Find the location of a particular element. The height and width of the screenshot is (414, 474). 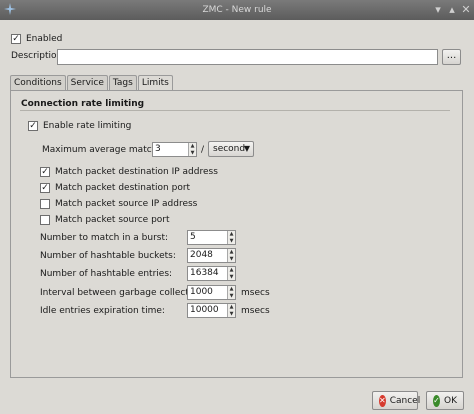

tab-bar: Conditions Service Tags Limits is located at coordinates (92, 83).